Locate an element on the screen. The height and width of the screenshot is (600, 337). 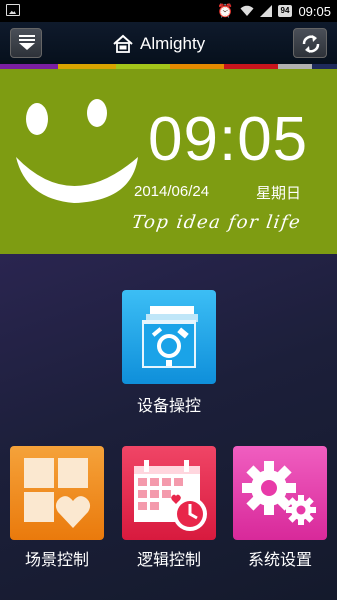
scene-control-icon is located at coordinates (57, 493).